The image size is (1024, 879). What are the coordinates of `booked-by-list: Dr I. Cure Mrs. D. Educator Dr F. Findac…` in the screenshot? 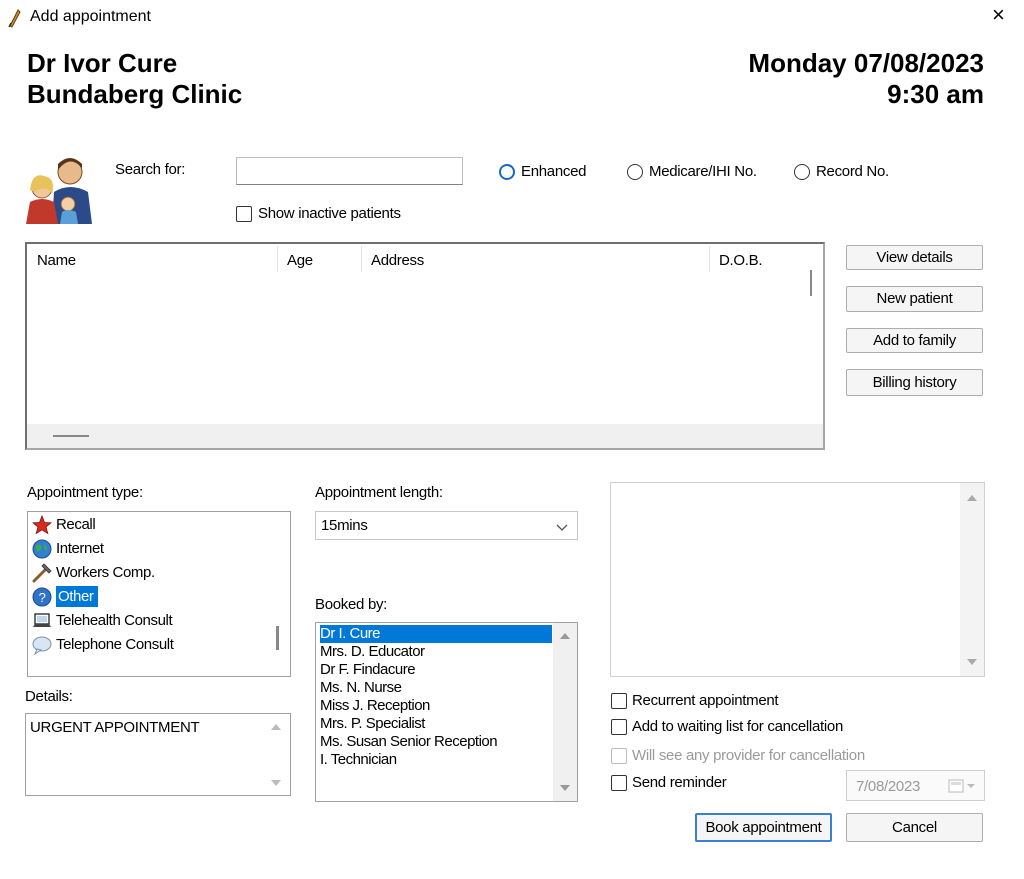 It's located at (446, 712).